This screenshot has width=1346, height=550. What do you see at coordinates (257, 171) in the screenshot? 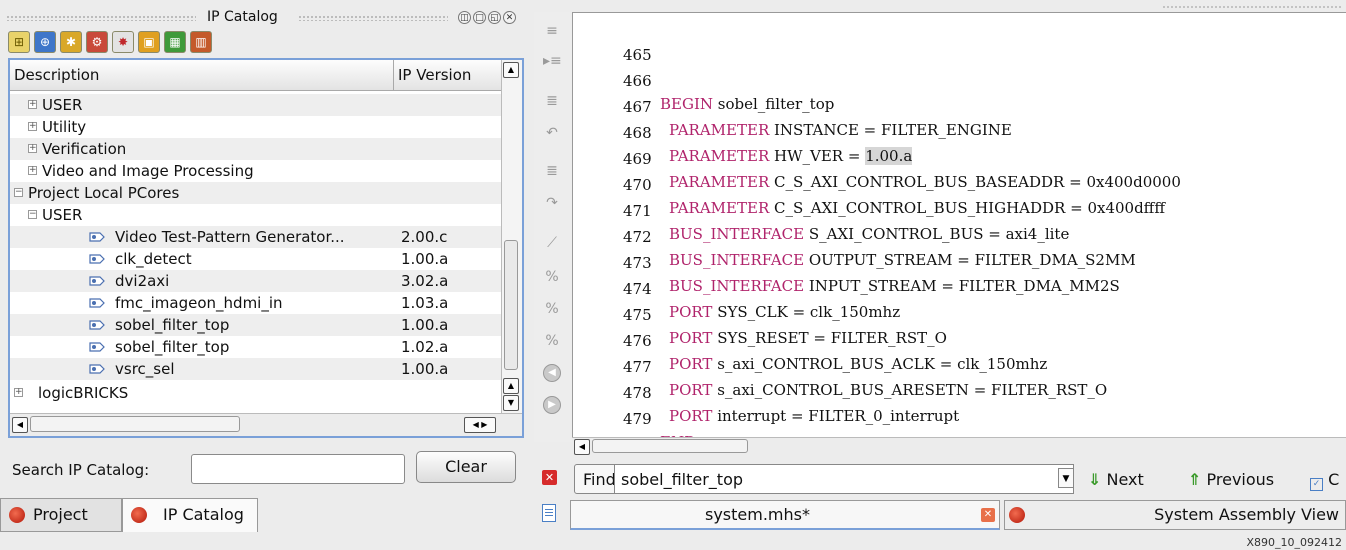
I see `tree-row-video-image-processing: + Video and Image Processing` at bounding box center [257, 171].